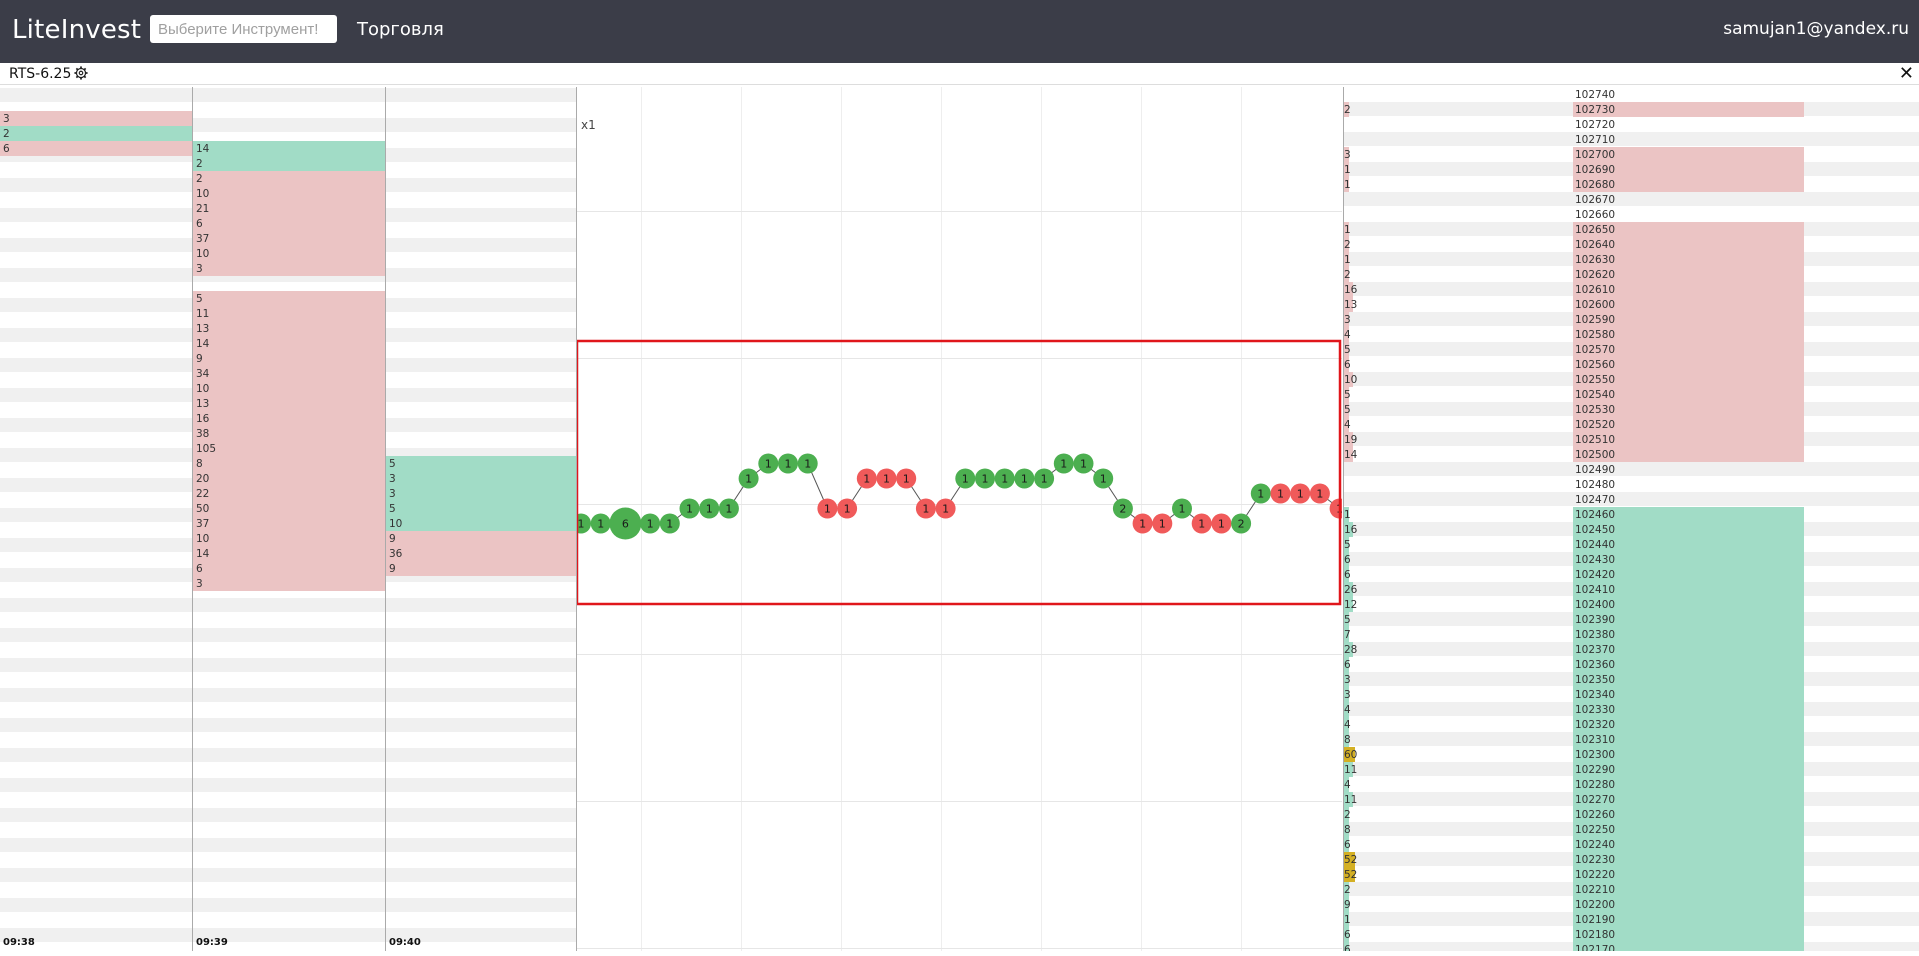 The height and width of the screenshot is (956, 1919). I want to click on ladder-row: 4 102330, so click(1631, 709).